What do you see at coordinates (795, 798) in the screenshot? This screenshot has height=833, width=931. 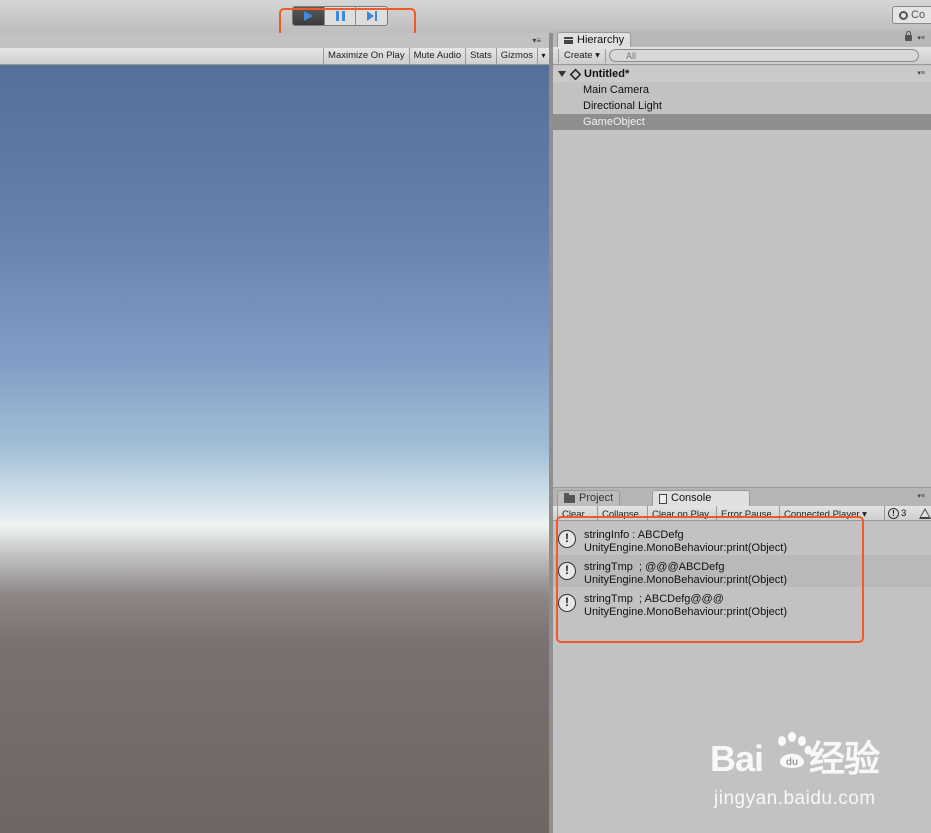 I see `watermark-url: jingyan.baidu.com` at bounding box center [795, 798].